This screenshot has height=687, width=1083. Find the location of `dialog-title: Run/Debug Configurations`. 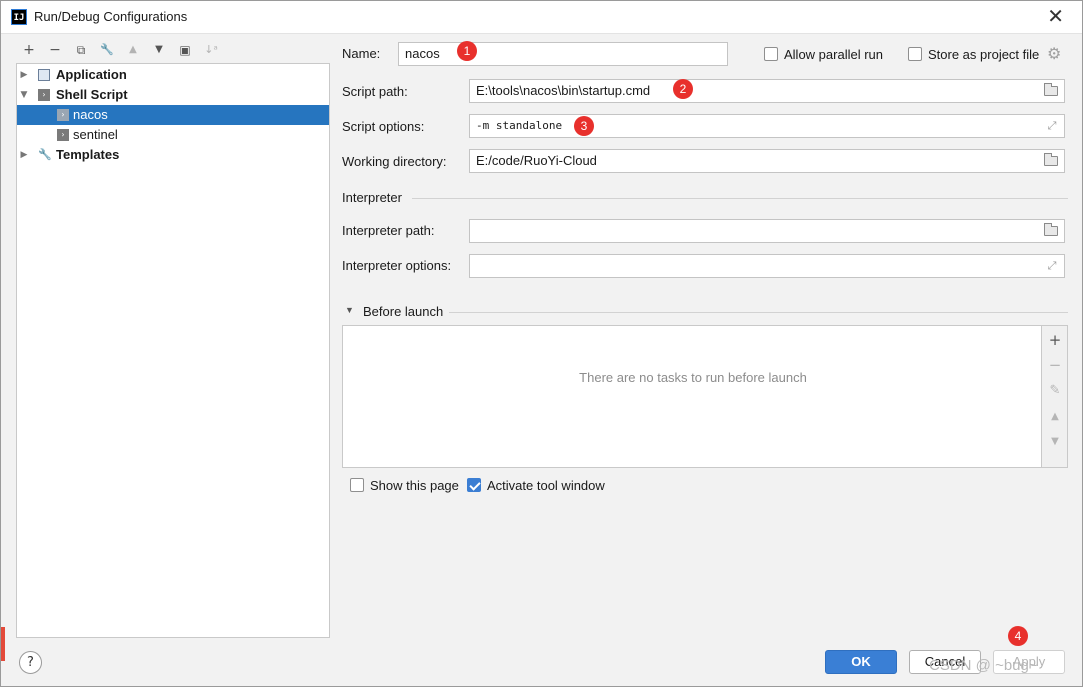

dialog-title: Run/Debug Configurations is located at coordinates (111, 16).